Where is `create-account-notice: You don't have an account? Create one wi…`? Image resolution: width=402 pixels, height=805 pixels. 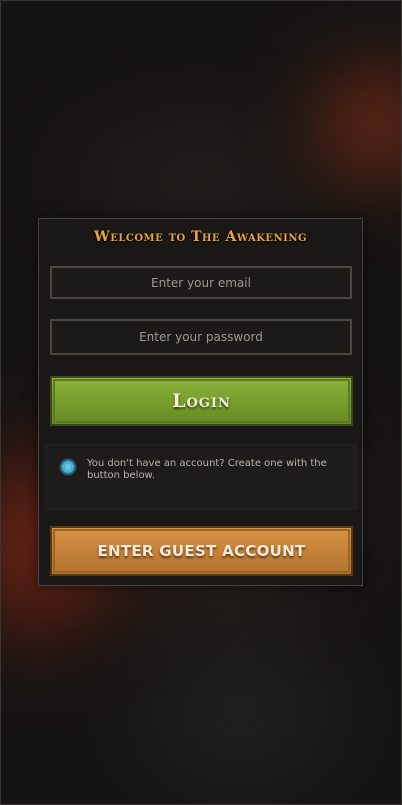
create-account-notice: You don't have an account? Create one wi… is located at coordinates (201, 477).